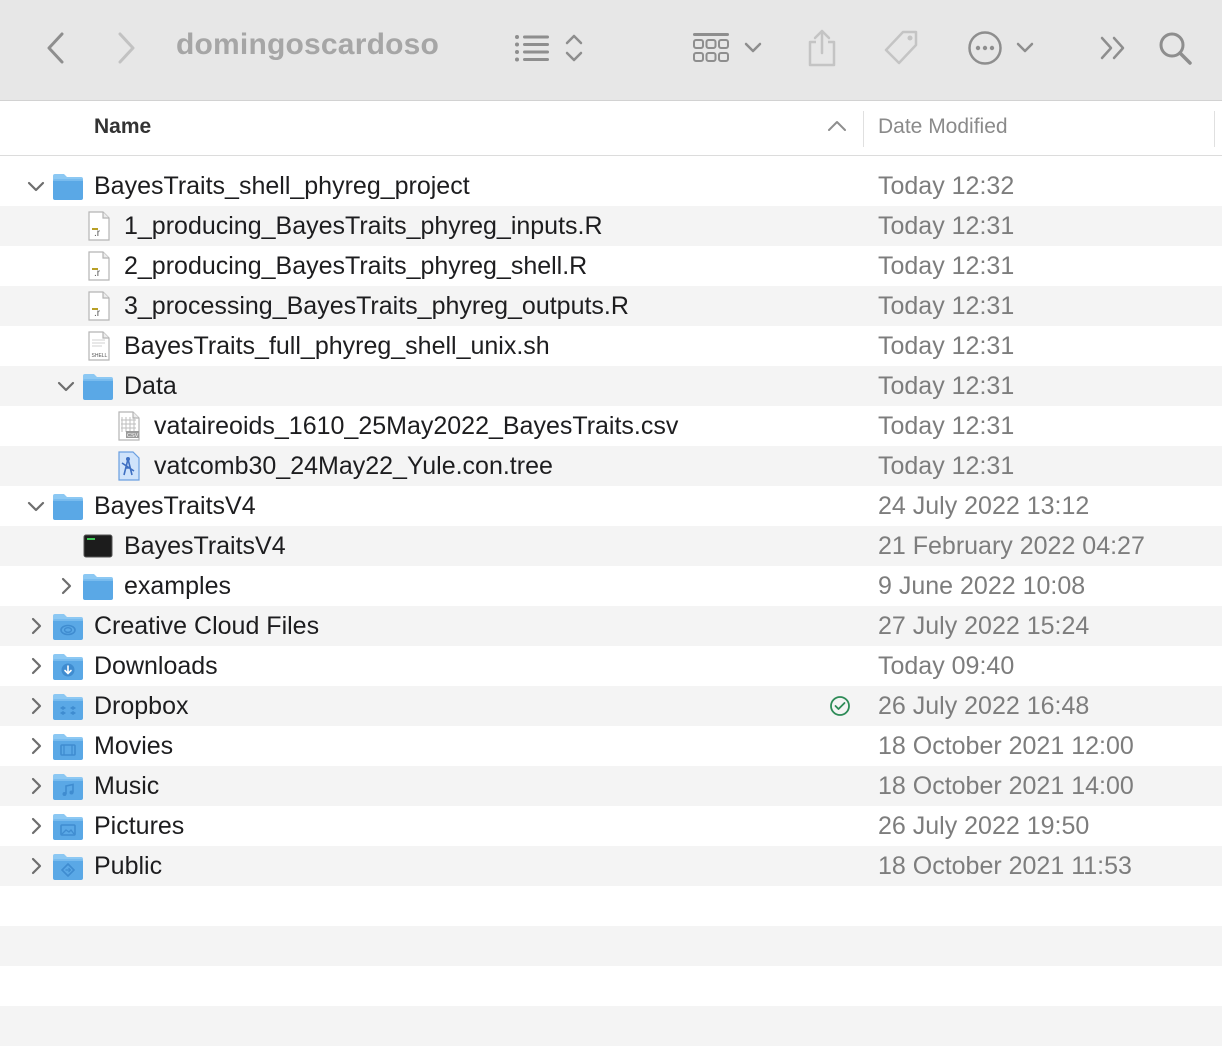 This screenshot has width=1222, height=1046. Describe the element at coordinates (611, 626) in the screenshot. I see `file-row: Creative Cloud Files 27 July 2022 15:24` at that location.